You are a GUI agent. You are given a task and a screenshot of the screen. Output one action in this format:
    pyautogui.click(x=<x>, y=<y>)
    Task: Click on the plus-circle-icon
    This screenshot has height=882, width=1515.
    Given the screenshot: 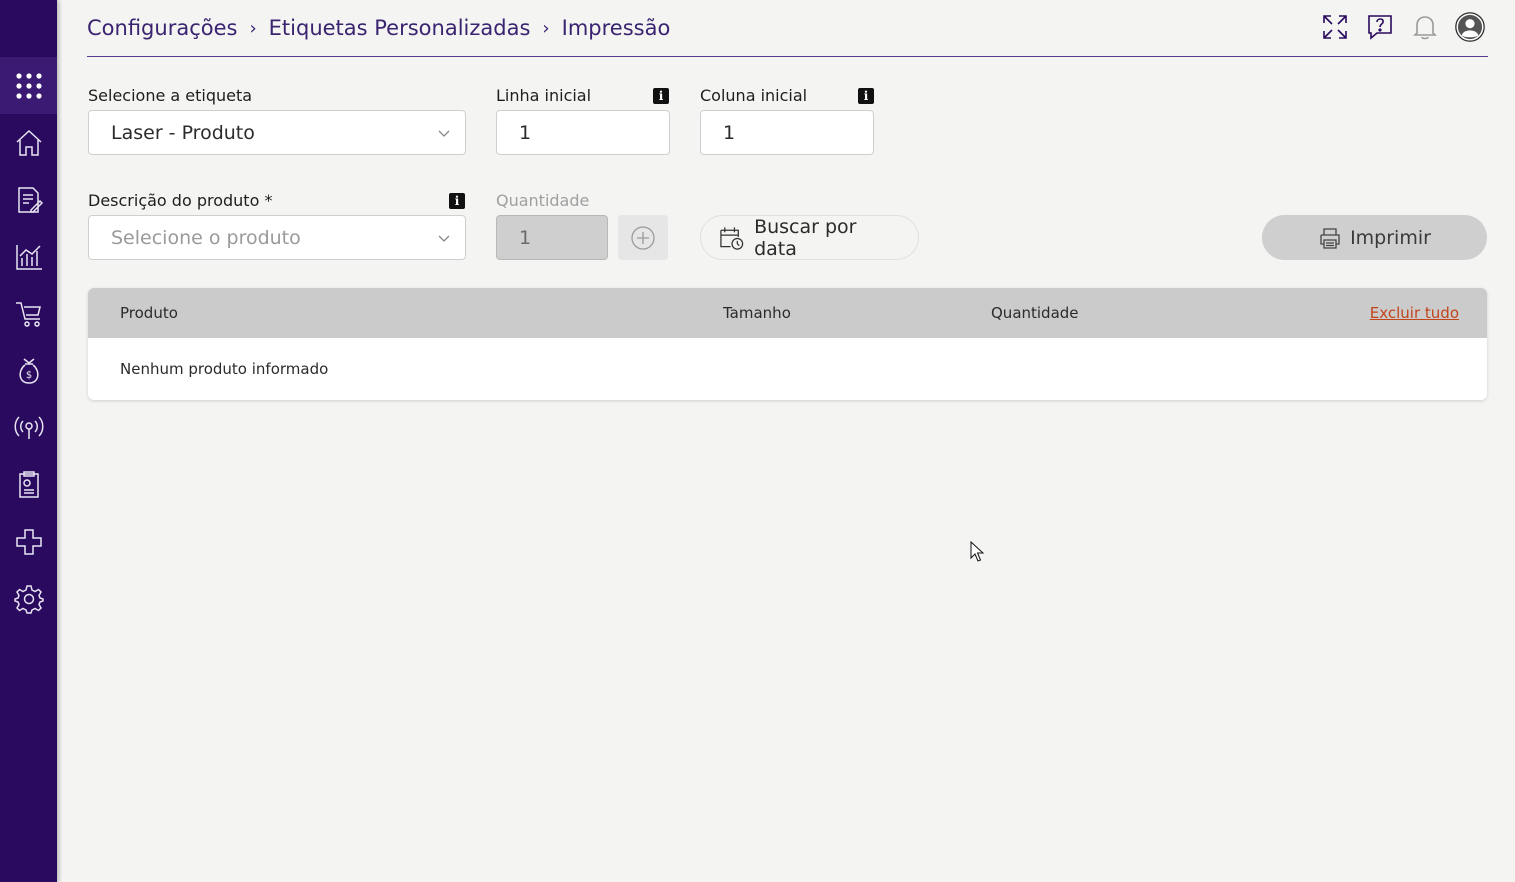 What is the action you would take?
    pyautogui.click(x=643, y=237)
    